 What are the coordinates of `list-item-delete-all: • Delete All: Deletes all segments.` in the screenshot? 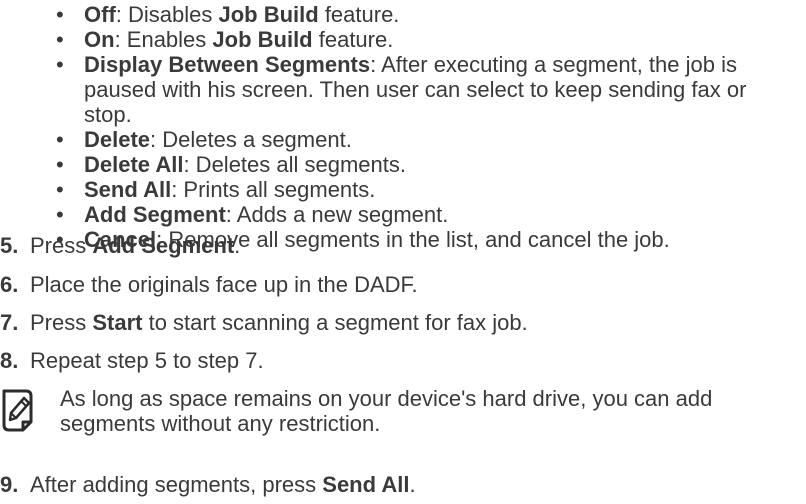 It's located at (231, 164).